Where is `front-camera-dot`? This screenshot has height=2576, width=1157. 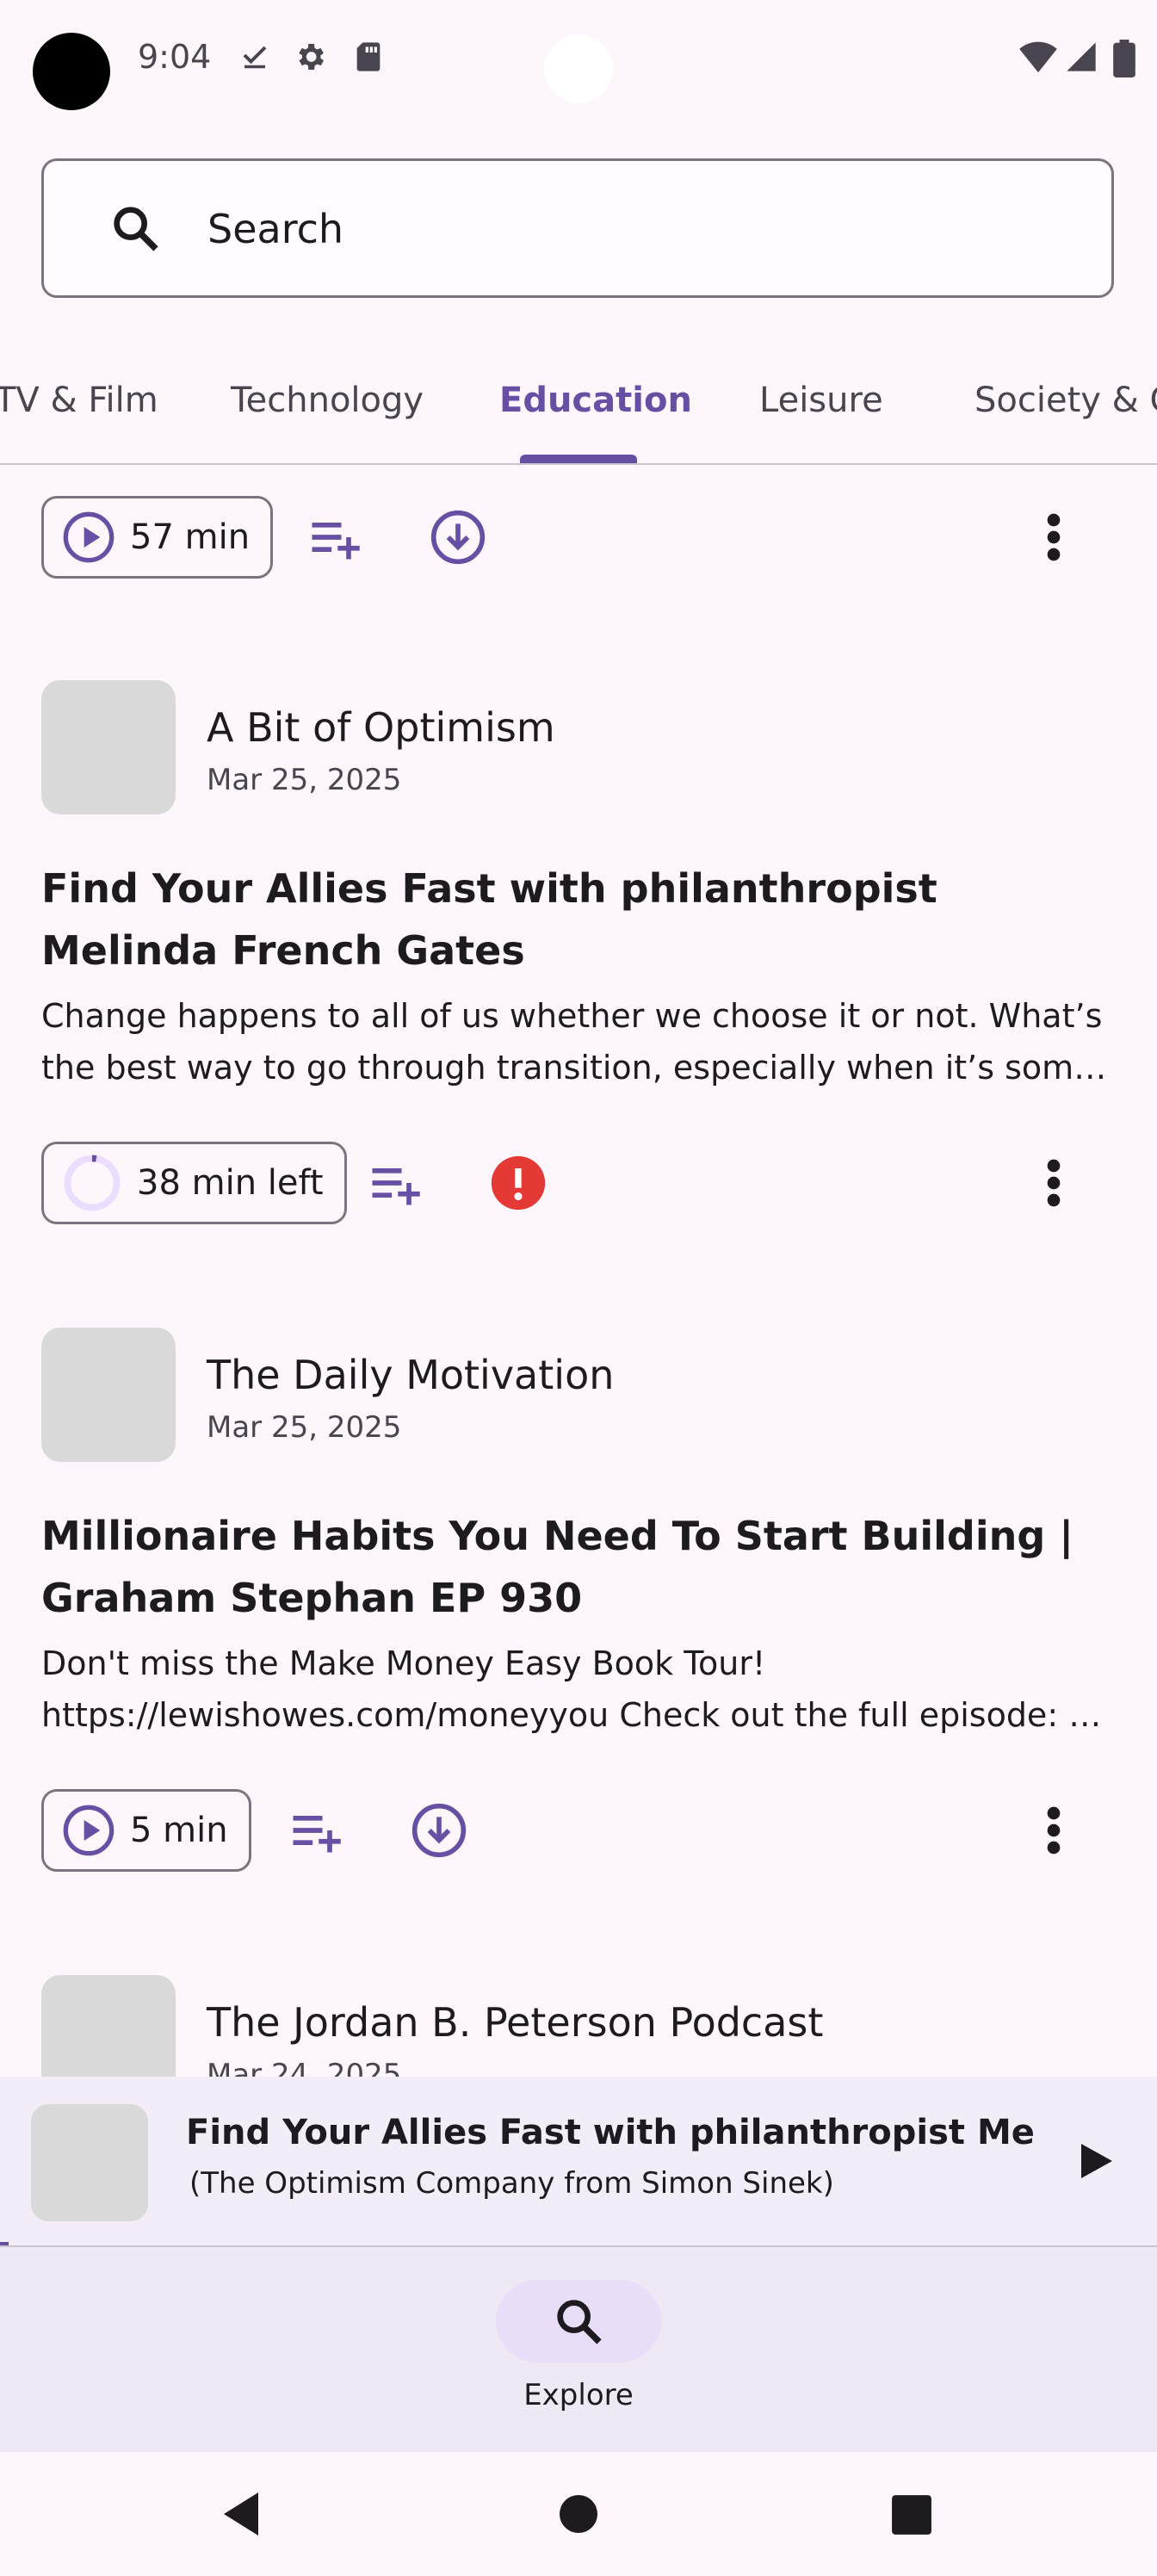 front-camera-dot is located at coordinates (579, 68).